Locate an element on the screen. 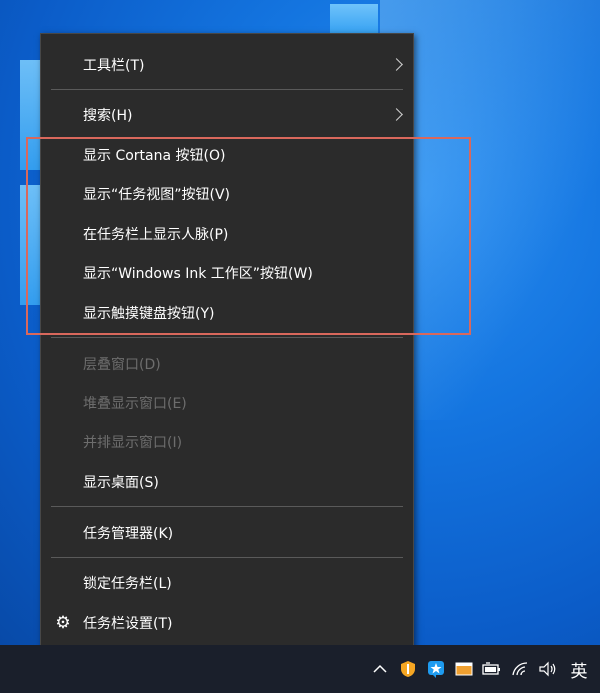 Image resolution: width=600 pixels, height=693 pixels. menu-item-toolbars: 工具栏(T) is located at coordinates (227, 65).